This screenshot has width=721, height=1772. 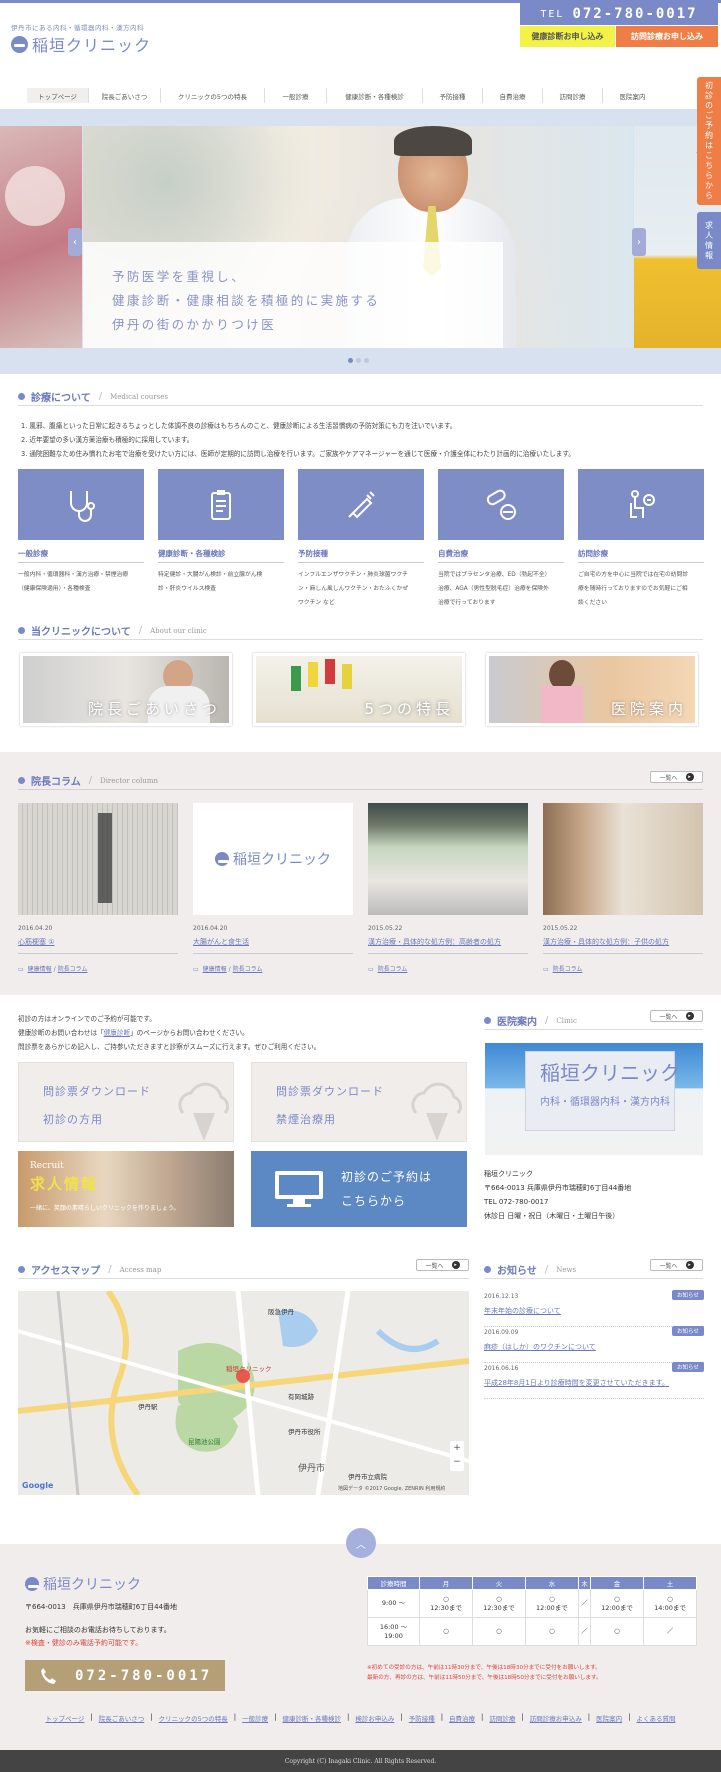 I want to click on footer-link: よくある質問, so click(x=655, y=1718).